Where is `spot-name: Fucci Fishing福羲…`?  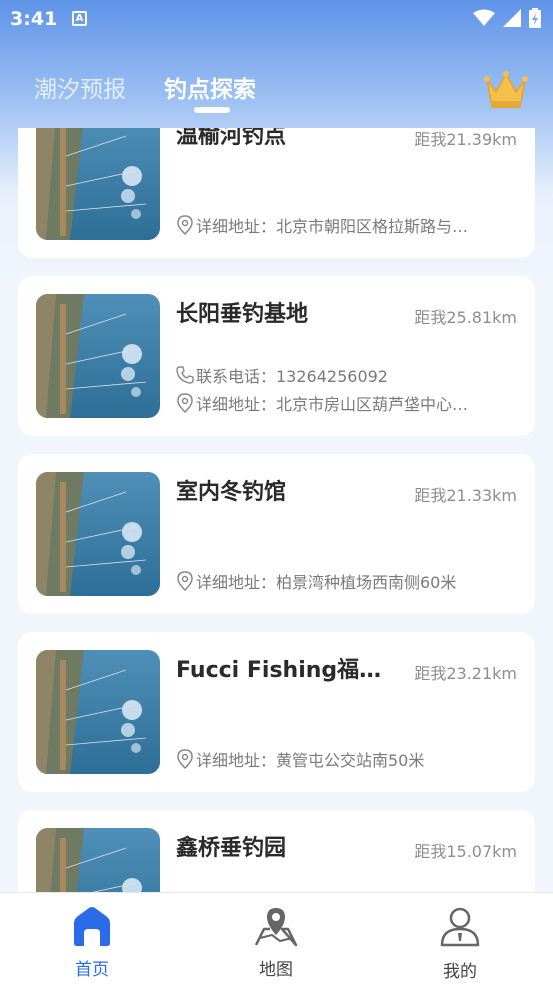
spot-name: Fucci Fishing福羲… is located at coordinates (287, 670).